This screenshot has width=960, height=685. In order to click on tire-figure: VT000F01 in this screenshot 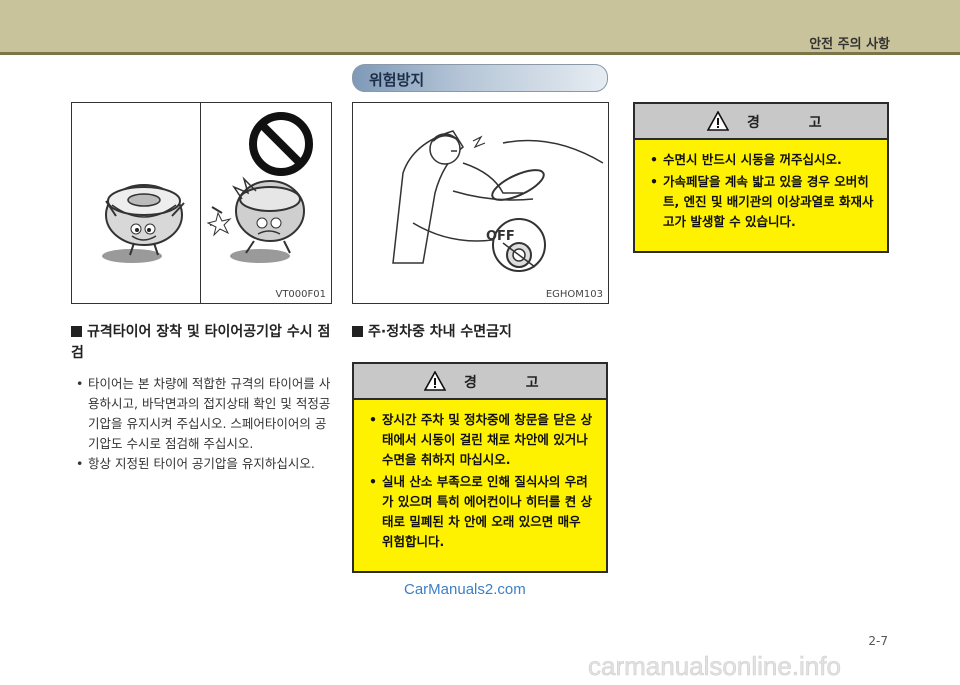, I will do `click(201, 203)`.